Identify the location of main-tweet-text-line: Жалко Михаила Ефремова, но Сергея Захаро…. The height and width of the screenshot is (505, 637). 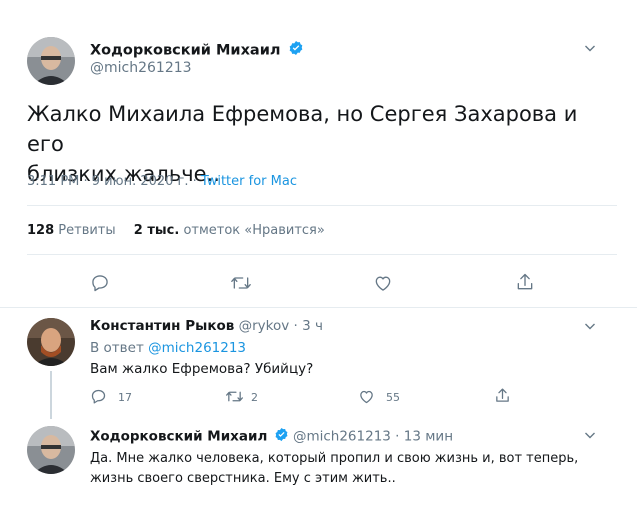
(302, 129).